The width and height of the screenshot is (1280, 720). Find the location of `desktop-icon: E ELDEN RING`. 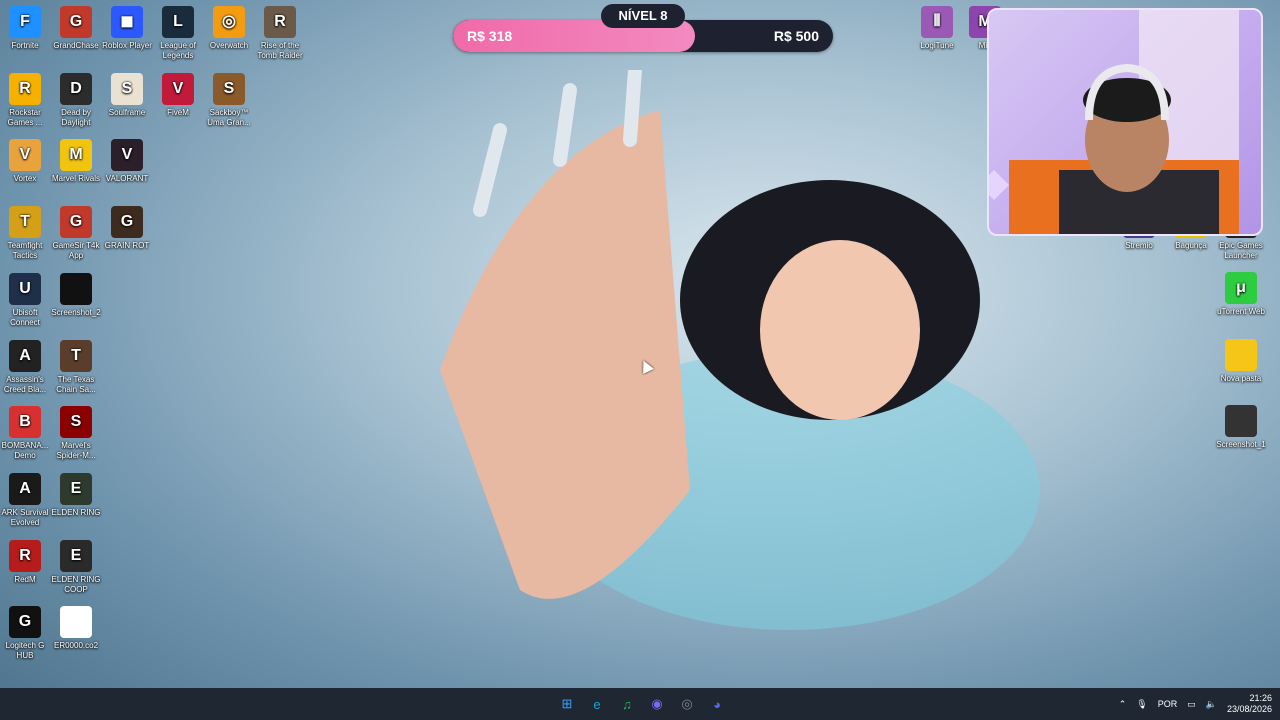

desktop-icon: E ELDEN RING is located at coordinates (76, 495).